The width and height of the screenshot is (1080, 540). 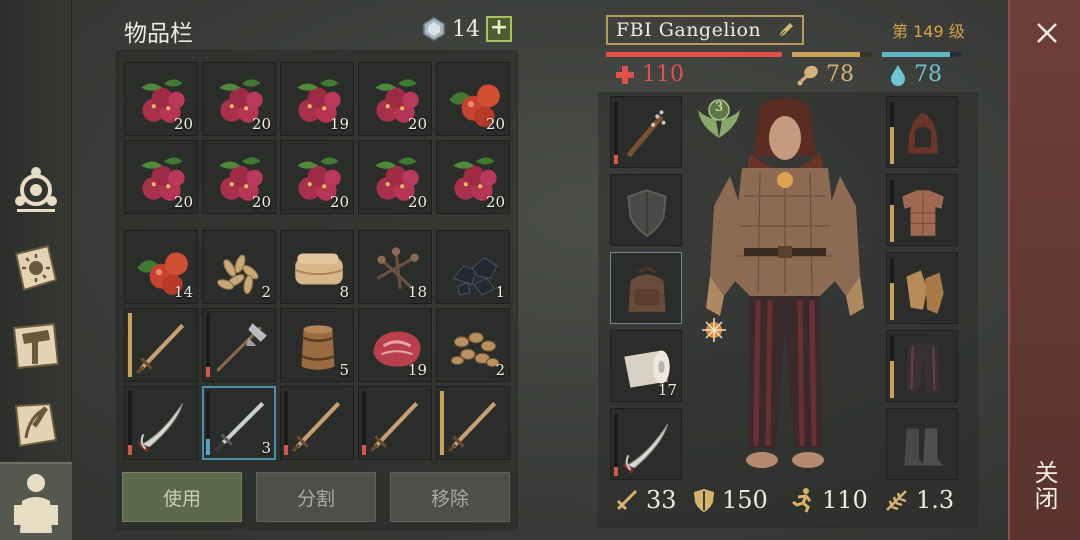 I want to click on crafting-icon, so click(x=36, y=189).